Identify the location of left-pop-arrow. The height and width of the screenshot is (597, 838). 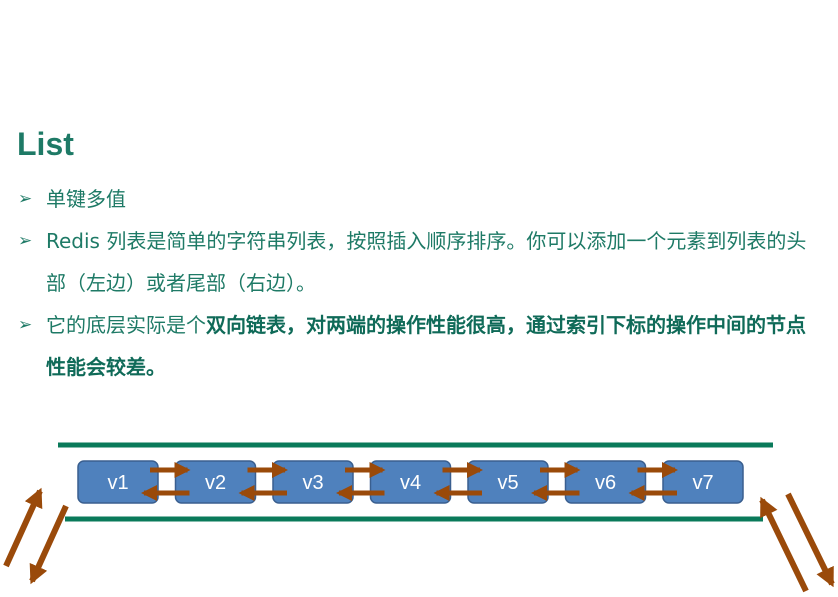
(49, 544).